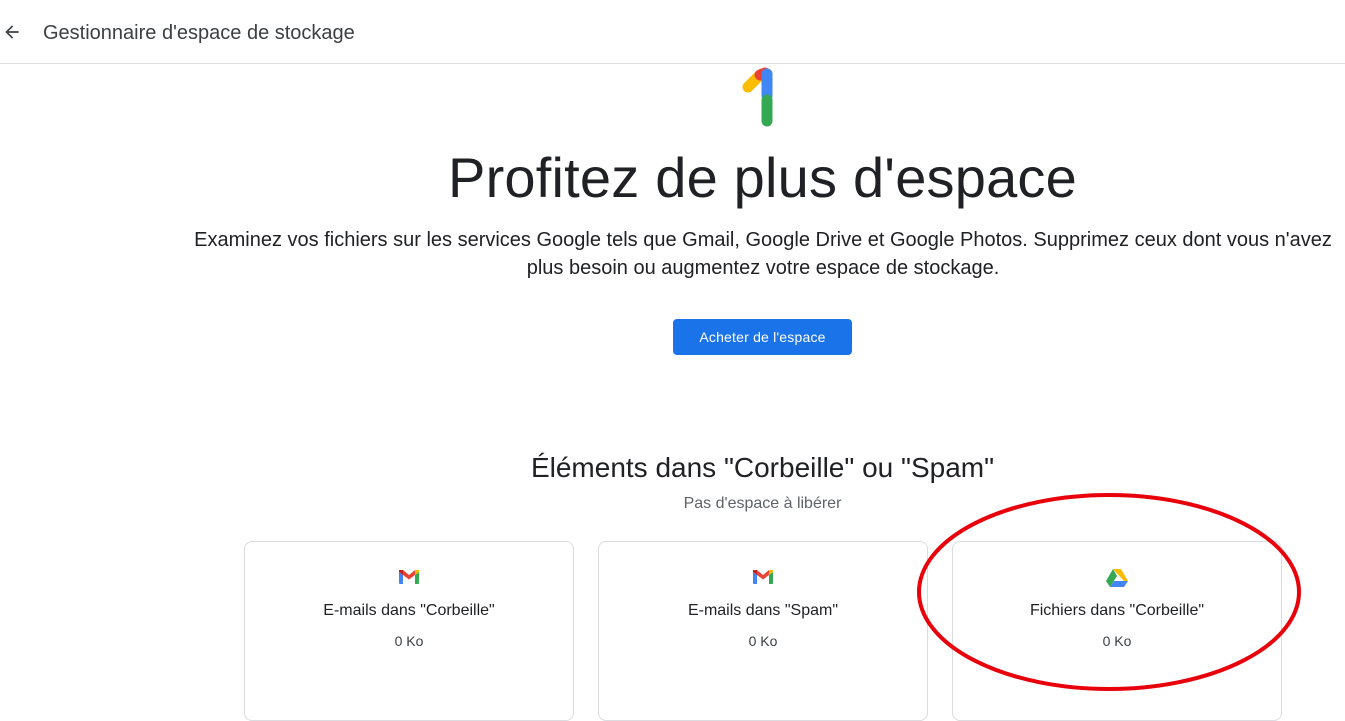  What do you see at coordinates (762, 503) in the screenshot?
I see `section-subtitle: Pas d'espace à libérer` at bounding box center [762, 503].